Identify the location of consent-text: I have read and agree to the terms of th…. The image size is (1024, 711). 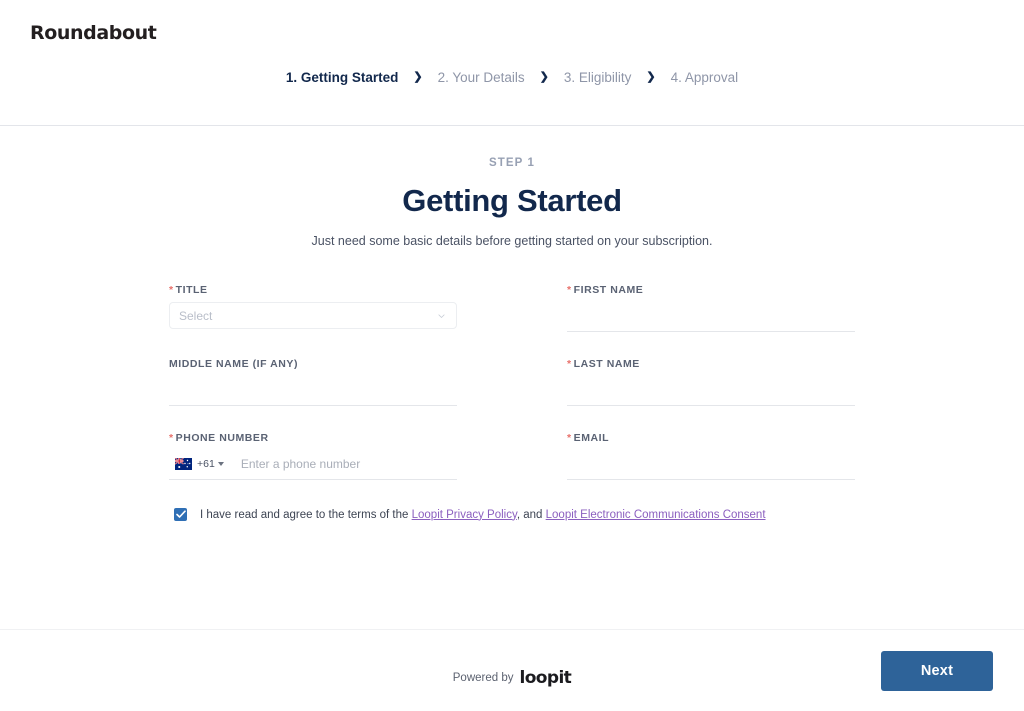
(483, 515).